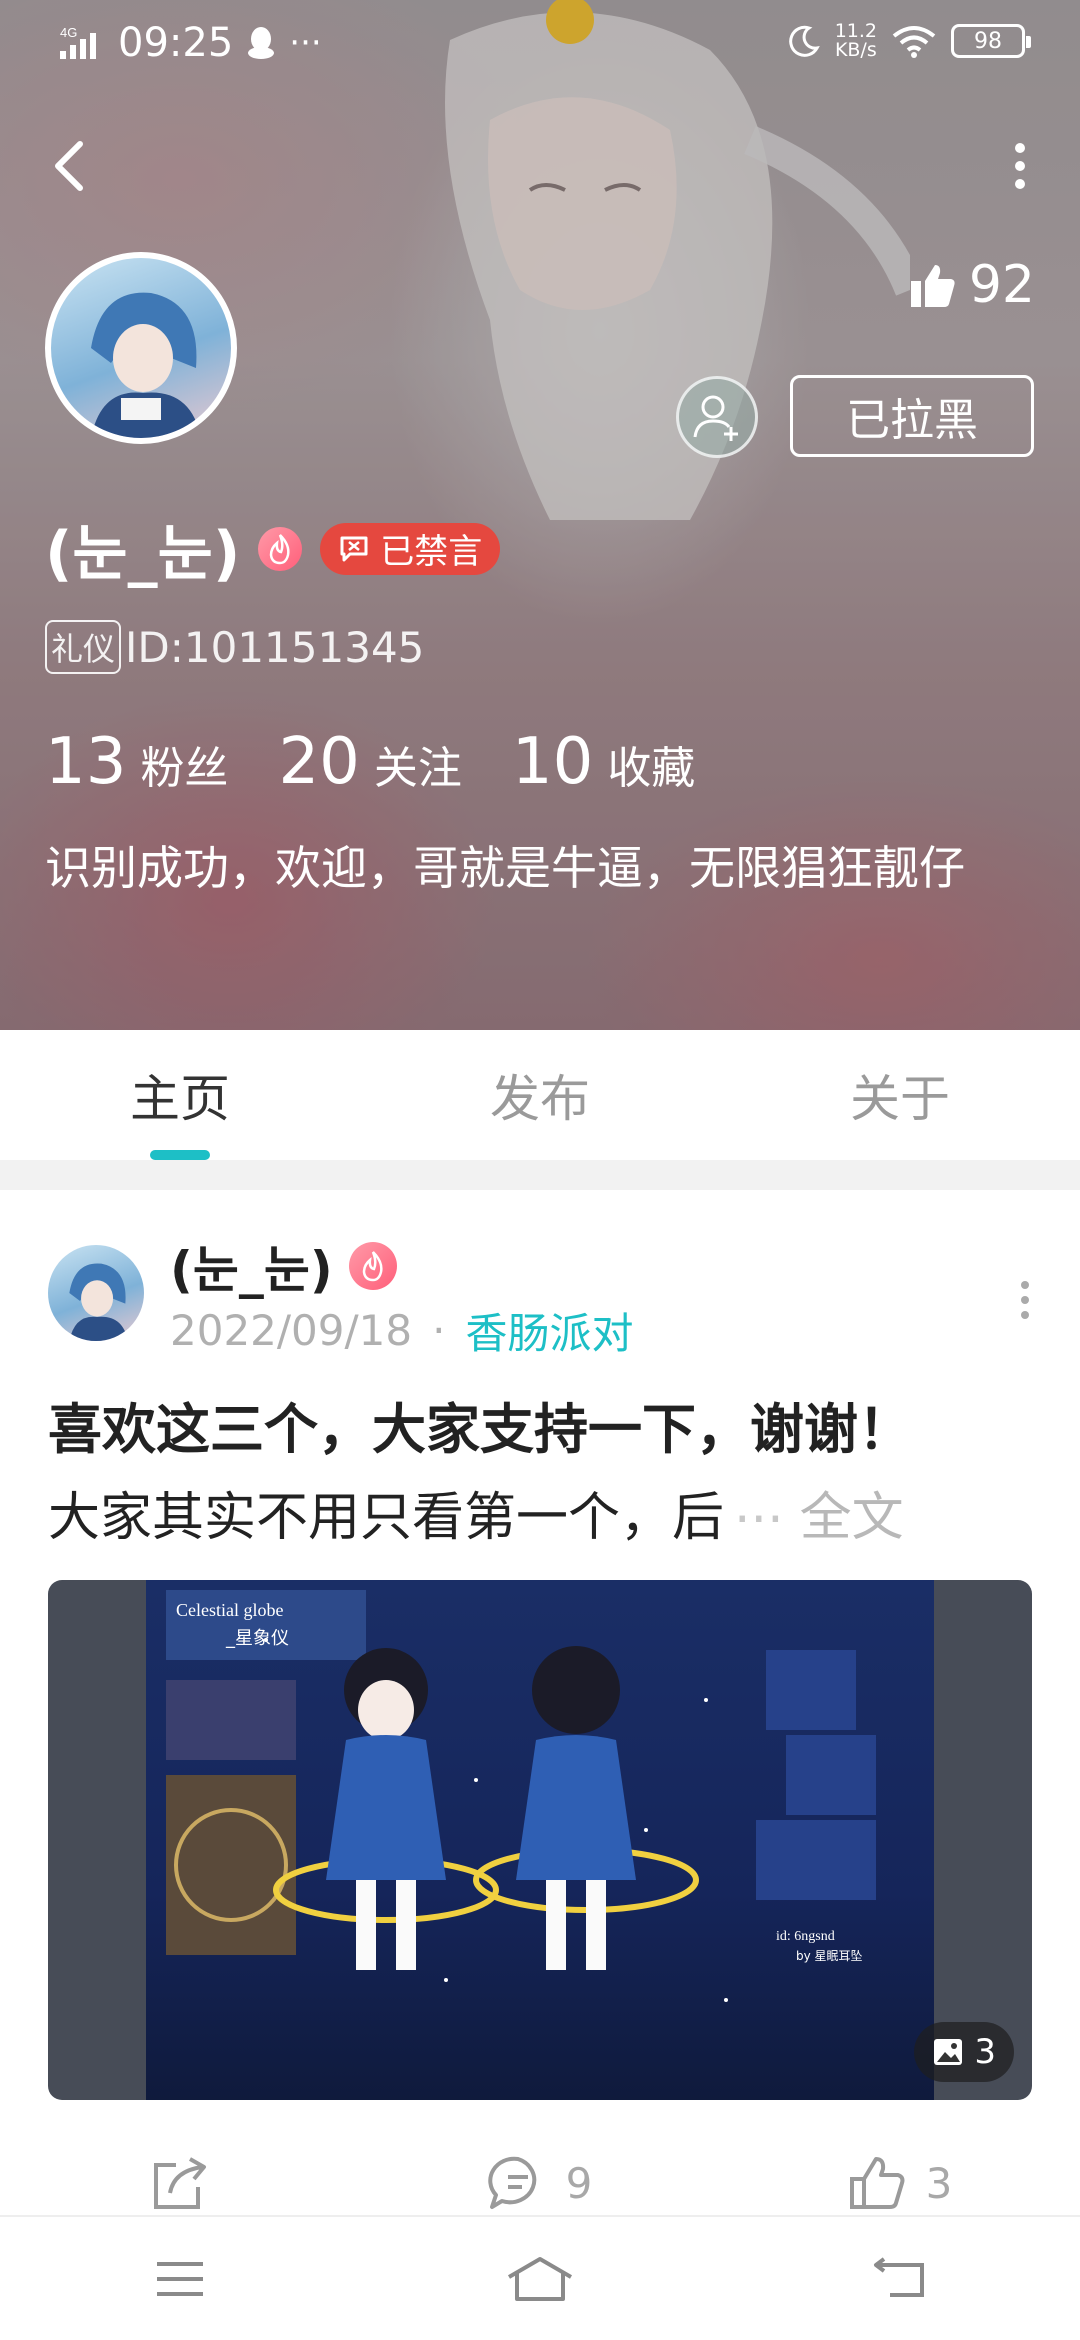 This screenshot has width=1080, height=2340. I want to click on followers-label: 粉丝, so click(184, 768).